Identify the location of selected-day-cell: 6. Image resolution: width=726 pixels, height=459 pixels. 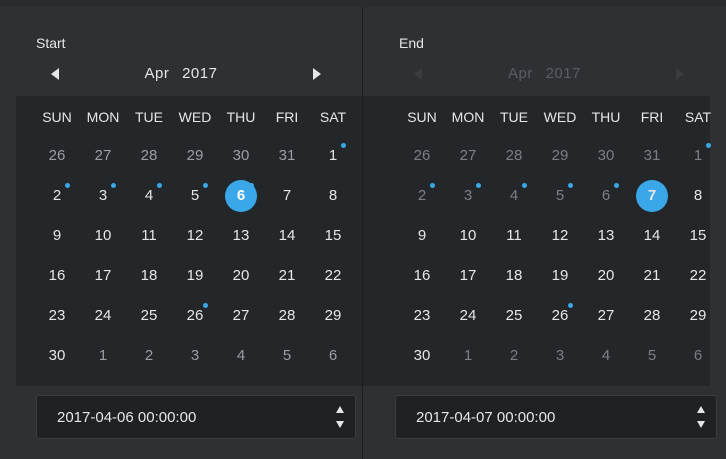
(241, 196).